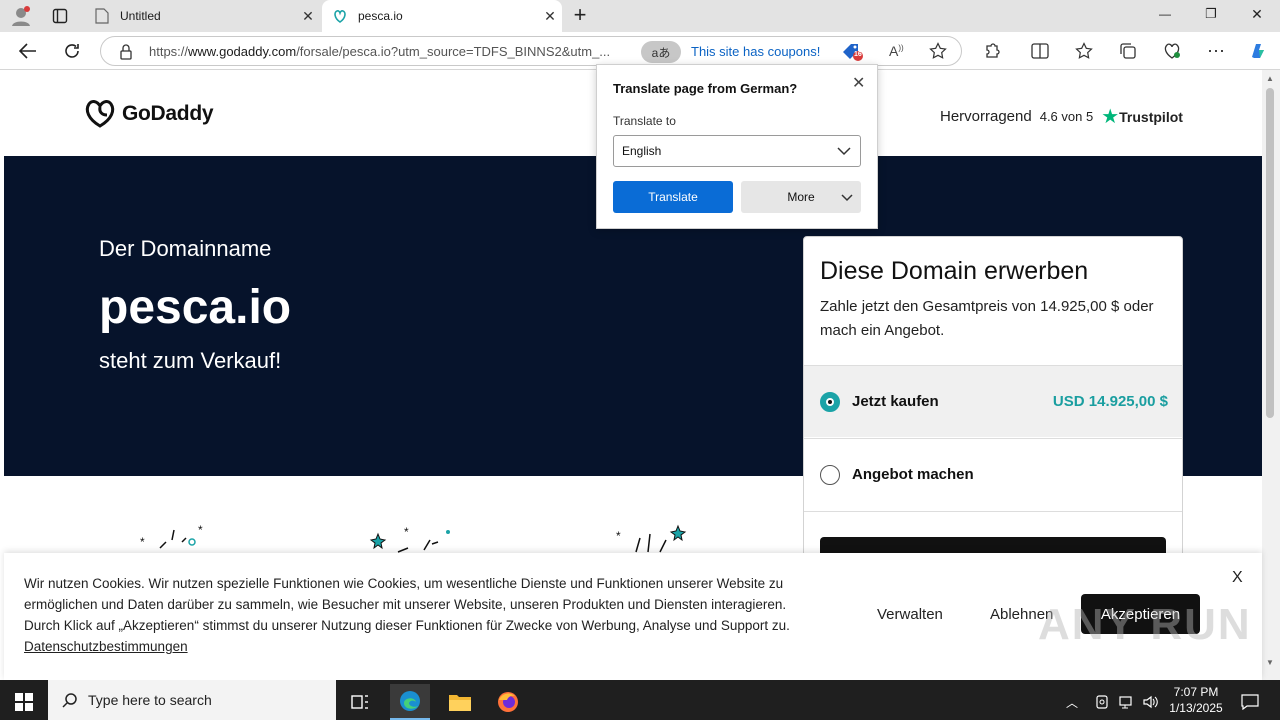 The width and height of the screenshot is (1280, 720). I want to click on performance-icon, so click(1172, 51).